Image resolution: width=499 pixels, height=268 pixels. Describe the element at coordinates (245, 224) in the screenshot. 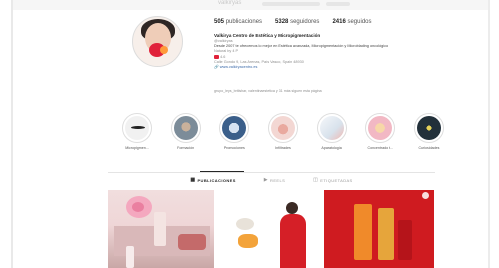

I see `towel-image` at that location.